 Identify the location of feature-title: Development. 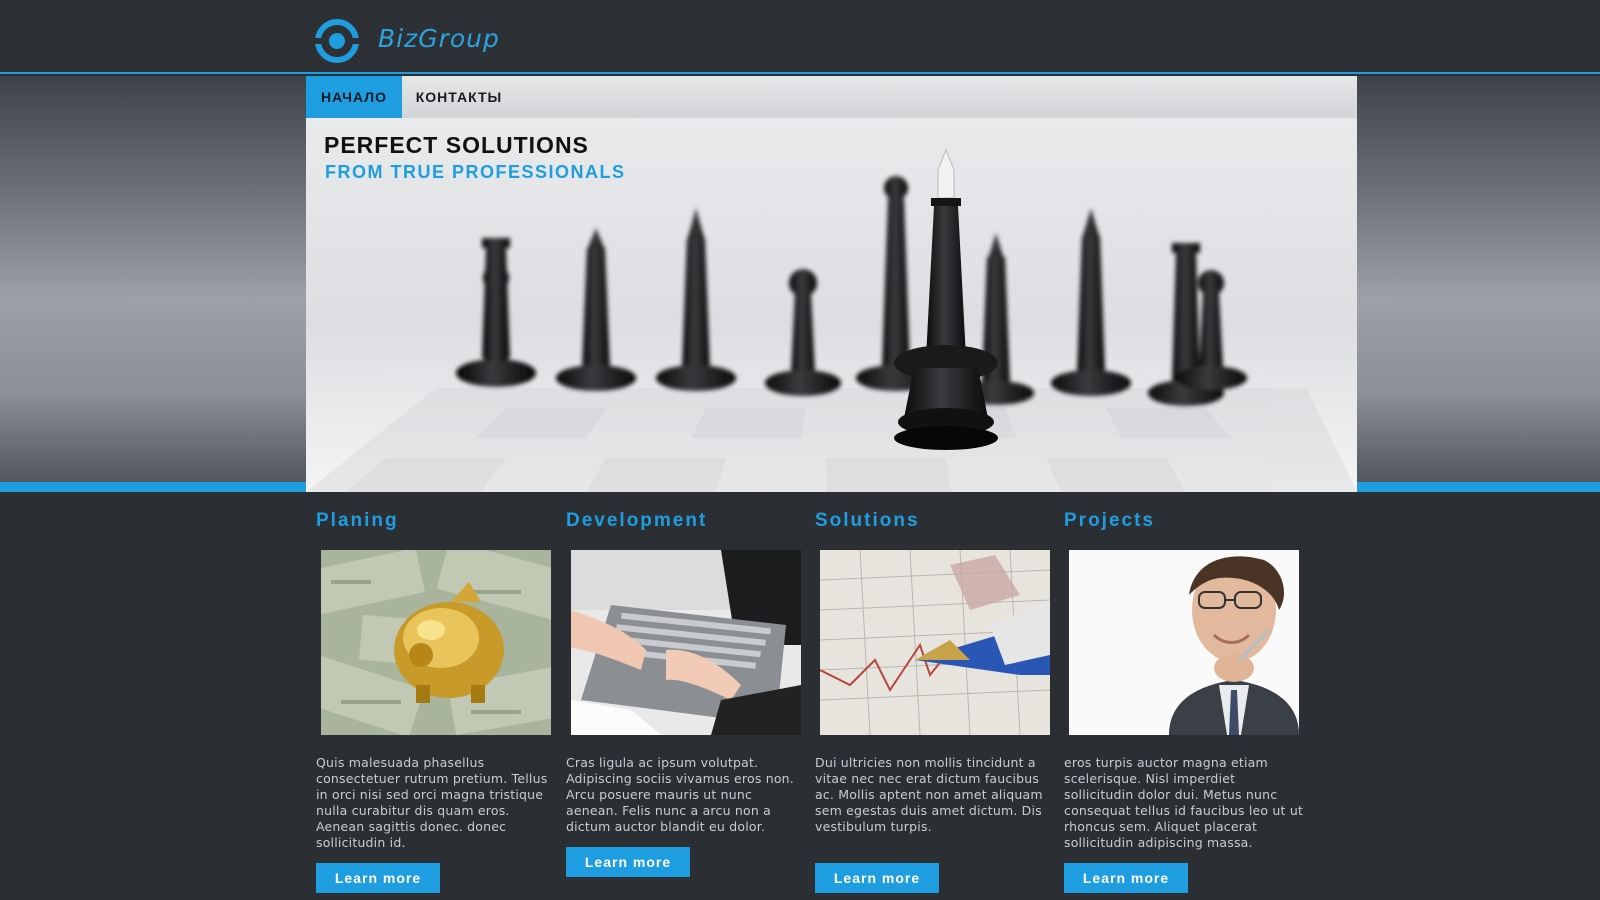
(686, 524).